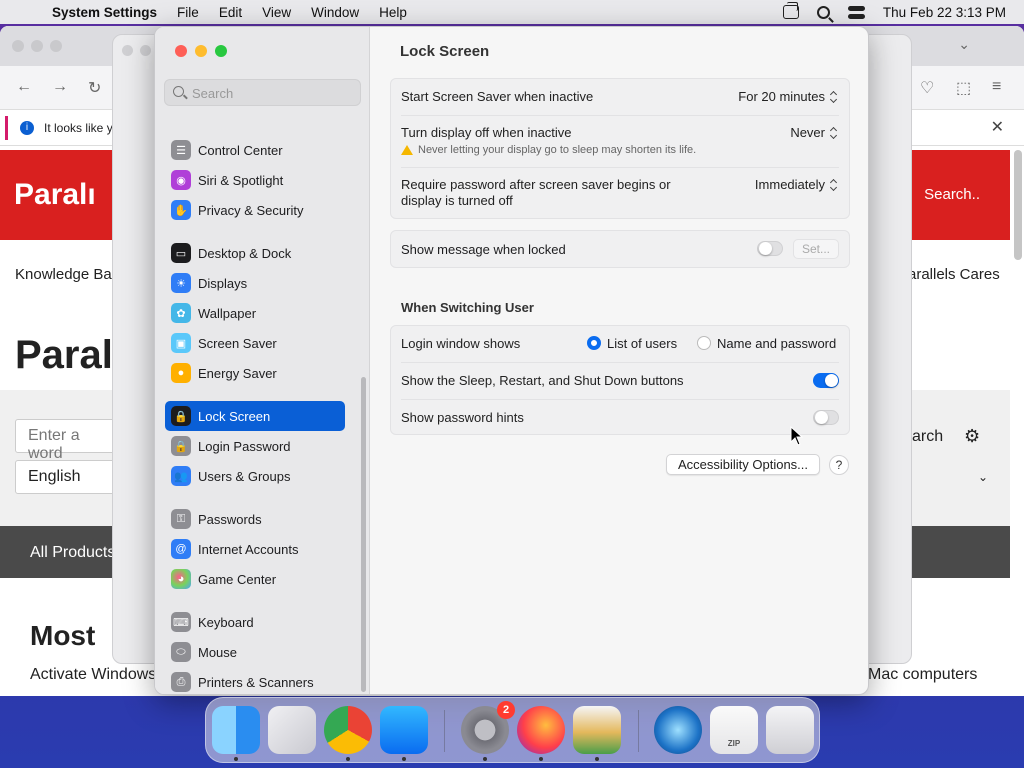 The width and height of the screenshot is (1024, 768). I want to click on warning-icon, so click(407, 150).